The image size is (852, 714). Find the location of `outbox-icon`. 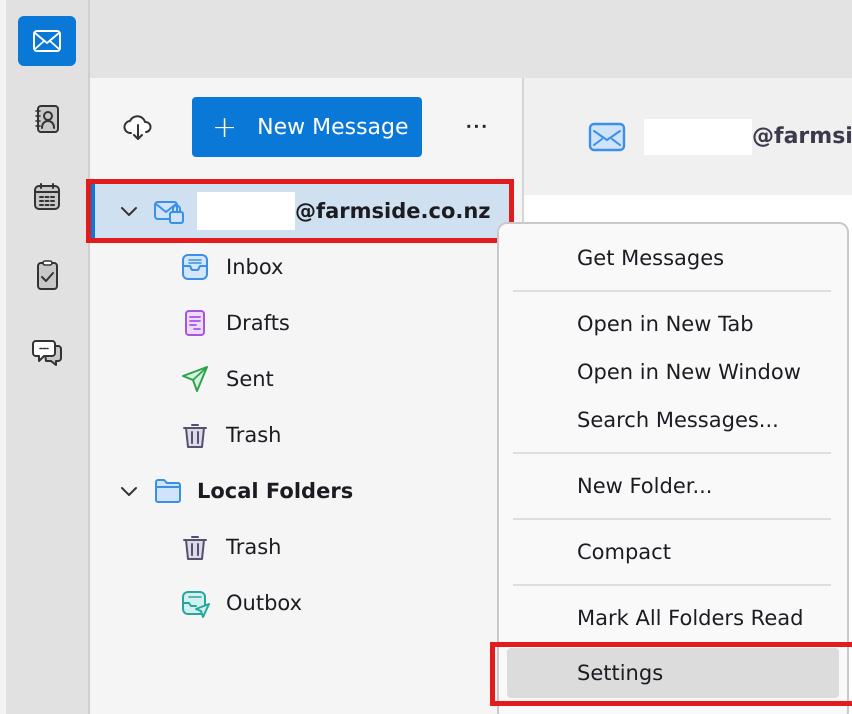

outbox-icon is located at coordinates (195, 603).